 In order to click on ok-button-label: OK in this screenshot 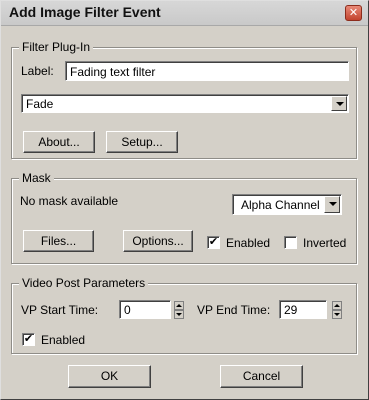, I will do `click(109, 376)`.